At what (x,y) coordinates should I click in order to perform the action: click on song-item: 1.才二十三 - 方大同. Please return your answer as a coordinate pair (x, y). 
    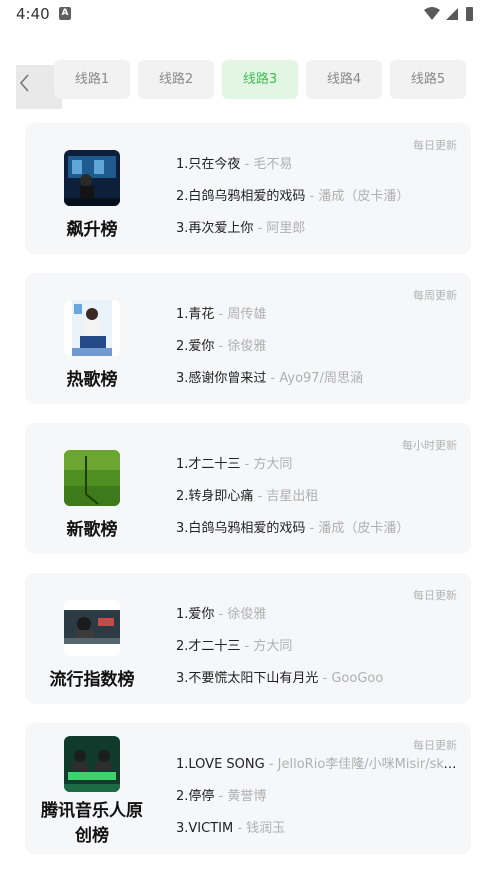
    Looking at the image, I should click on (320, 469).